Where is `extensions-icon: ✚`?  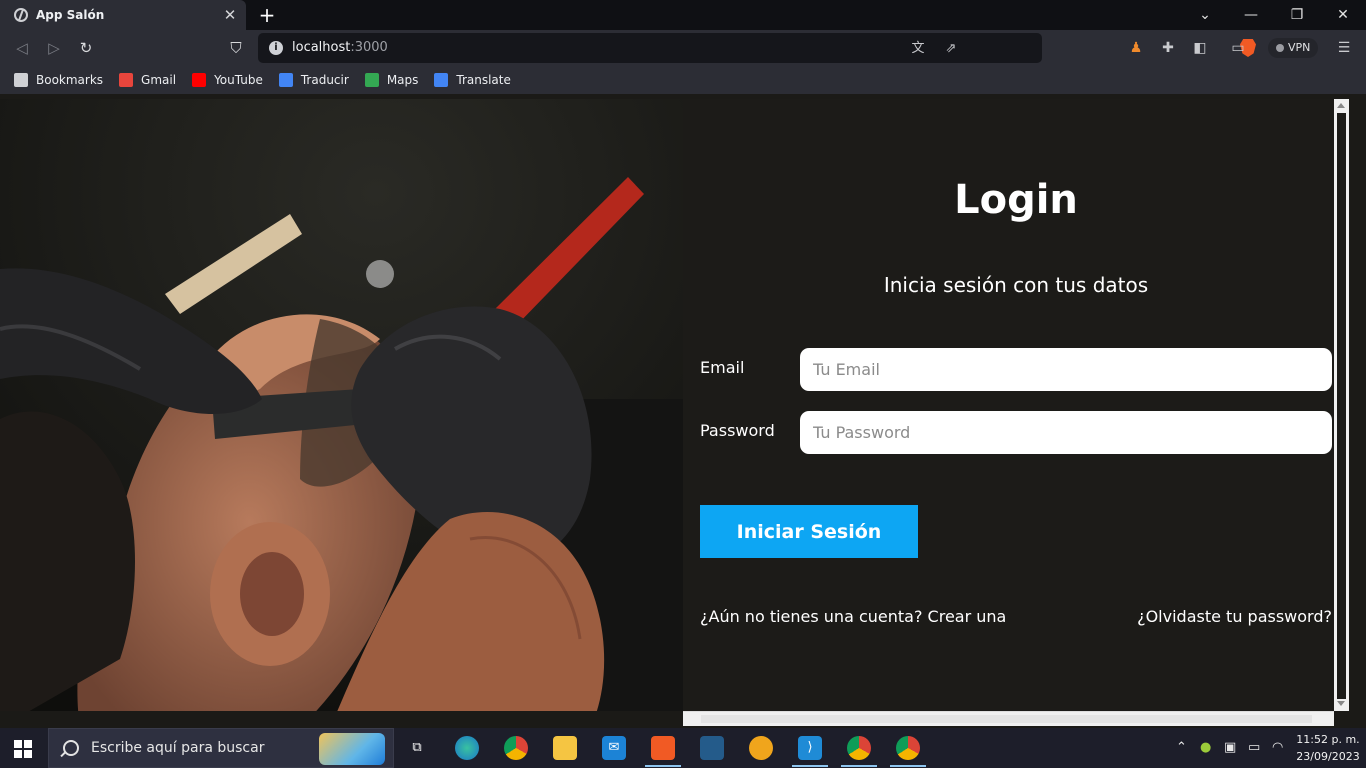
extensions-icon: ✚ is located at coordinates (1168, 48).